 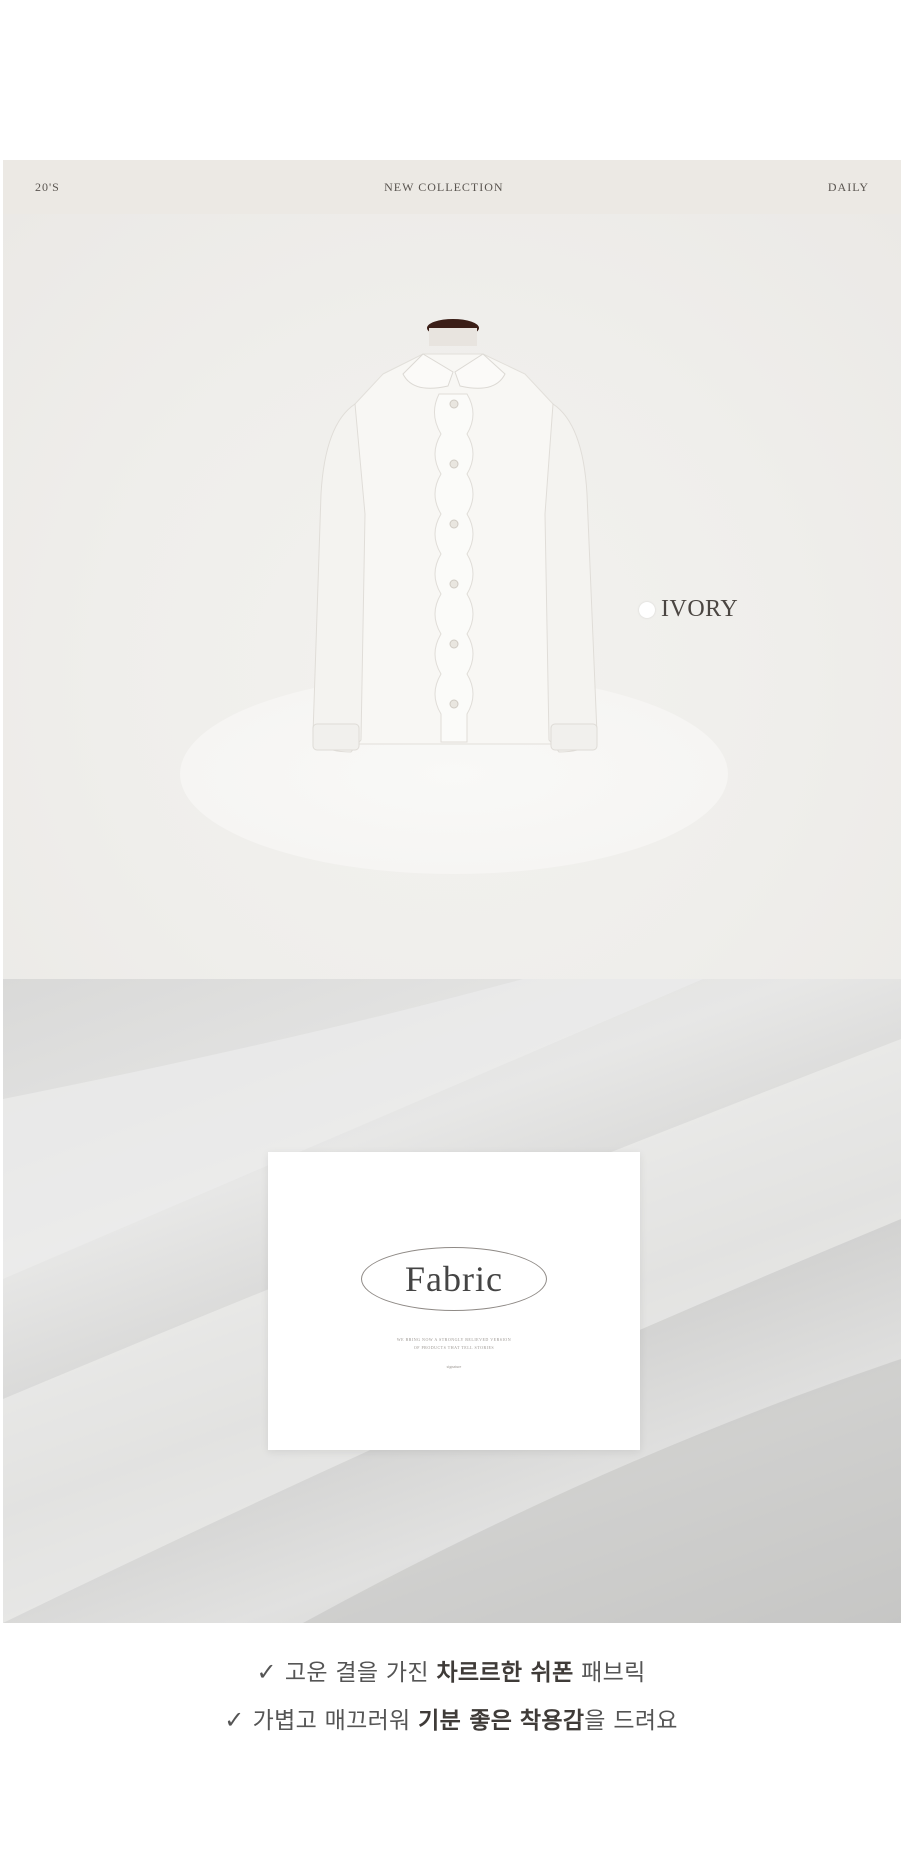 I want to click on banner-left-label: 20'S, so click(x=47, y=186).